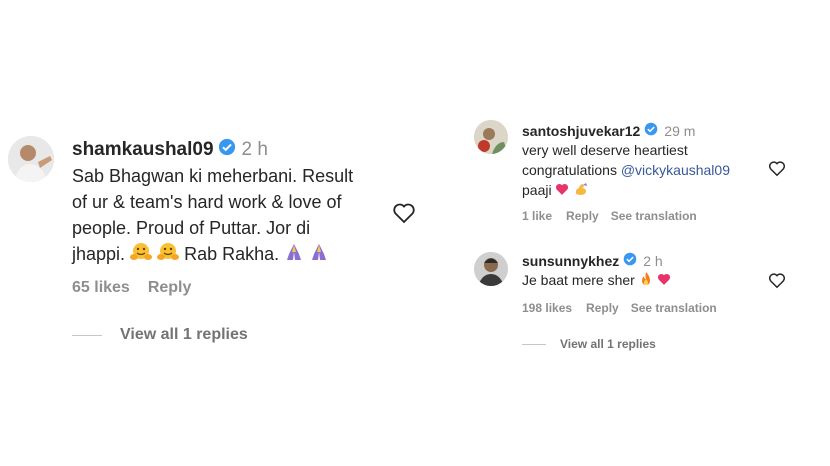  I want to click on username: sunsunnykhez, so click(570, 261).